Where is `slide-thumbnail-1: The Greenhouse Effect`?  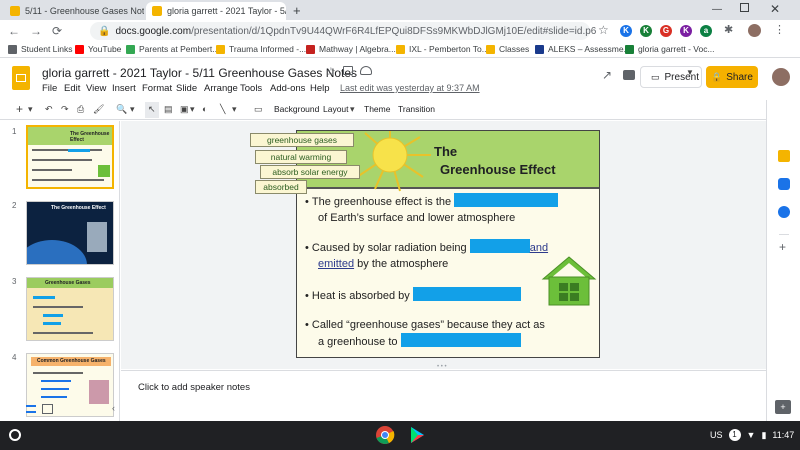
slide-thumbnail-1: The Greenhouse Effect is located at coordinates (70, 157).